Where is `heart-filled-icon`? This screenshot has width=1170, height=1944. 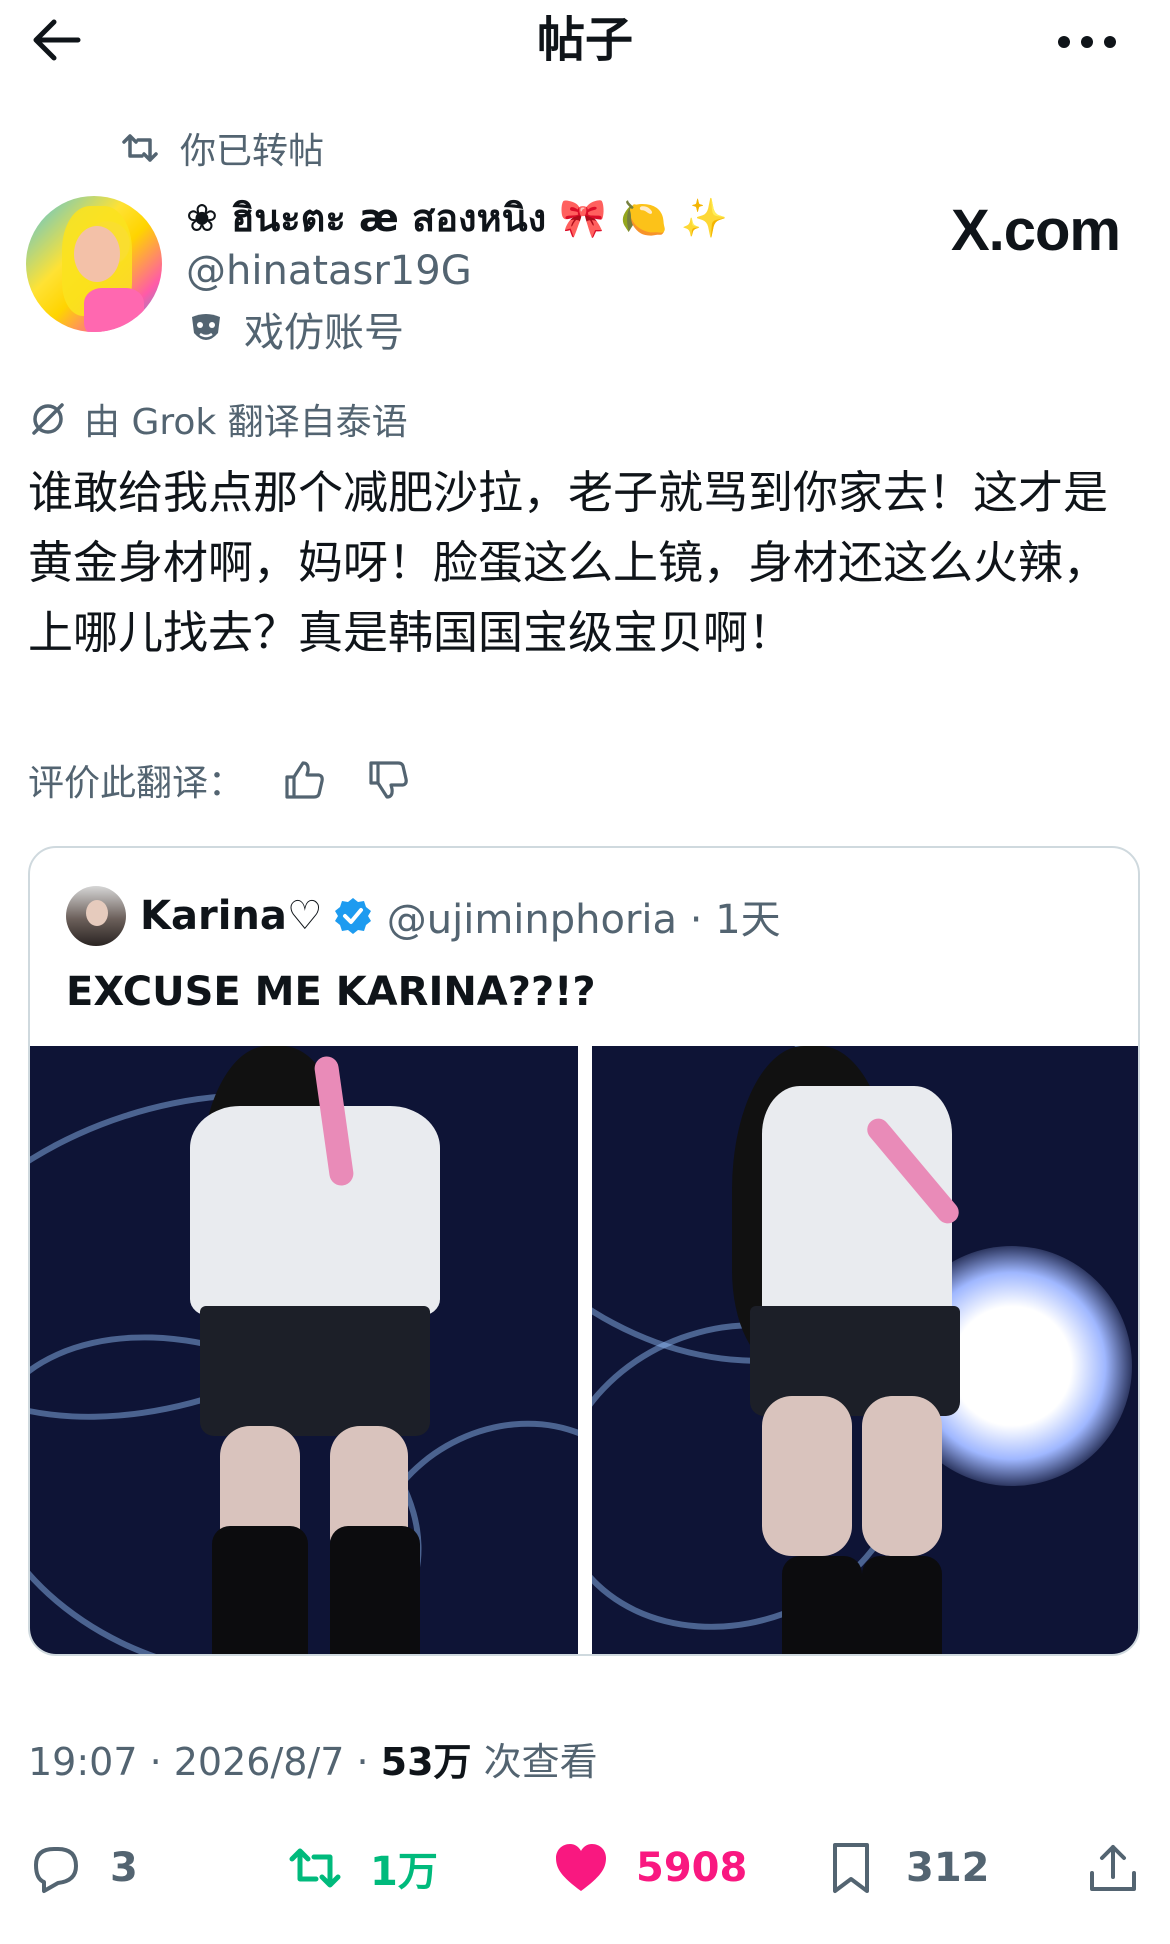 heart-filled-icon is located at coordinates (581, 1867).